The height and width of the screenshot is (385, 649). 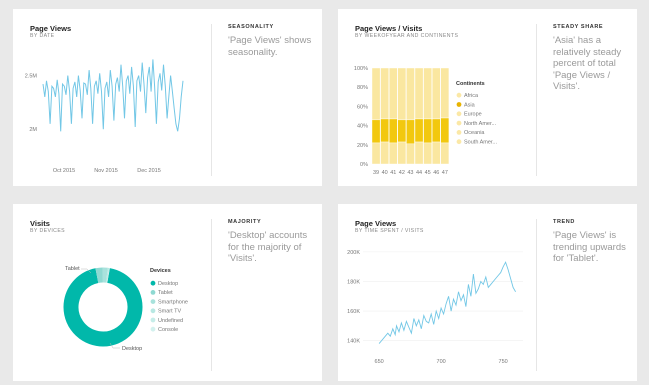 I want to click on legend-label: Europe, so click(x=473, y=115).